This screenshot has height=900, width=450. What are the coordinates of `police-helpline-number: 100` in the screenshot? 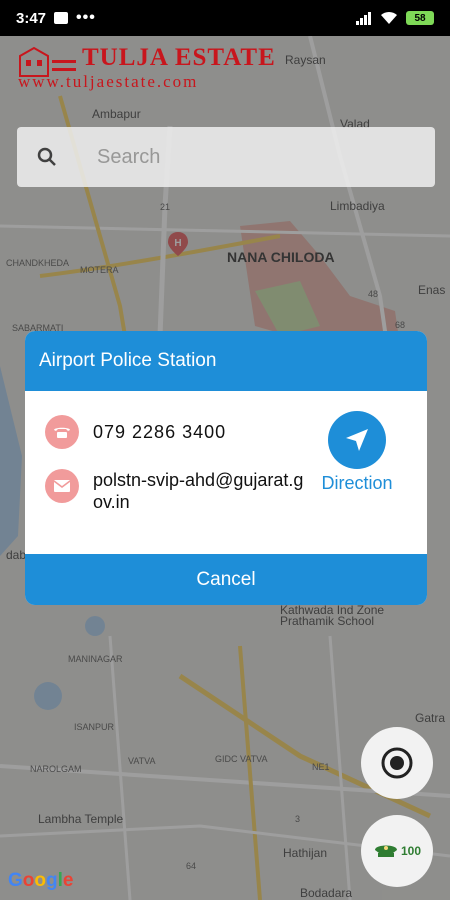 It's located at (411, 851).